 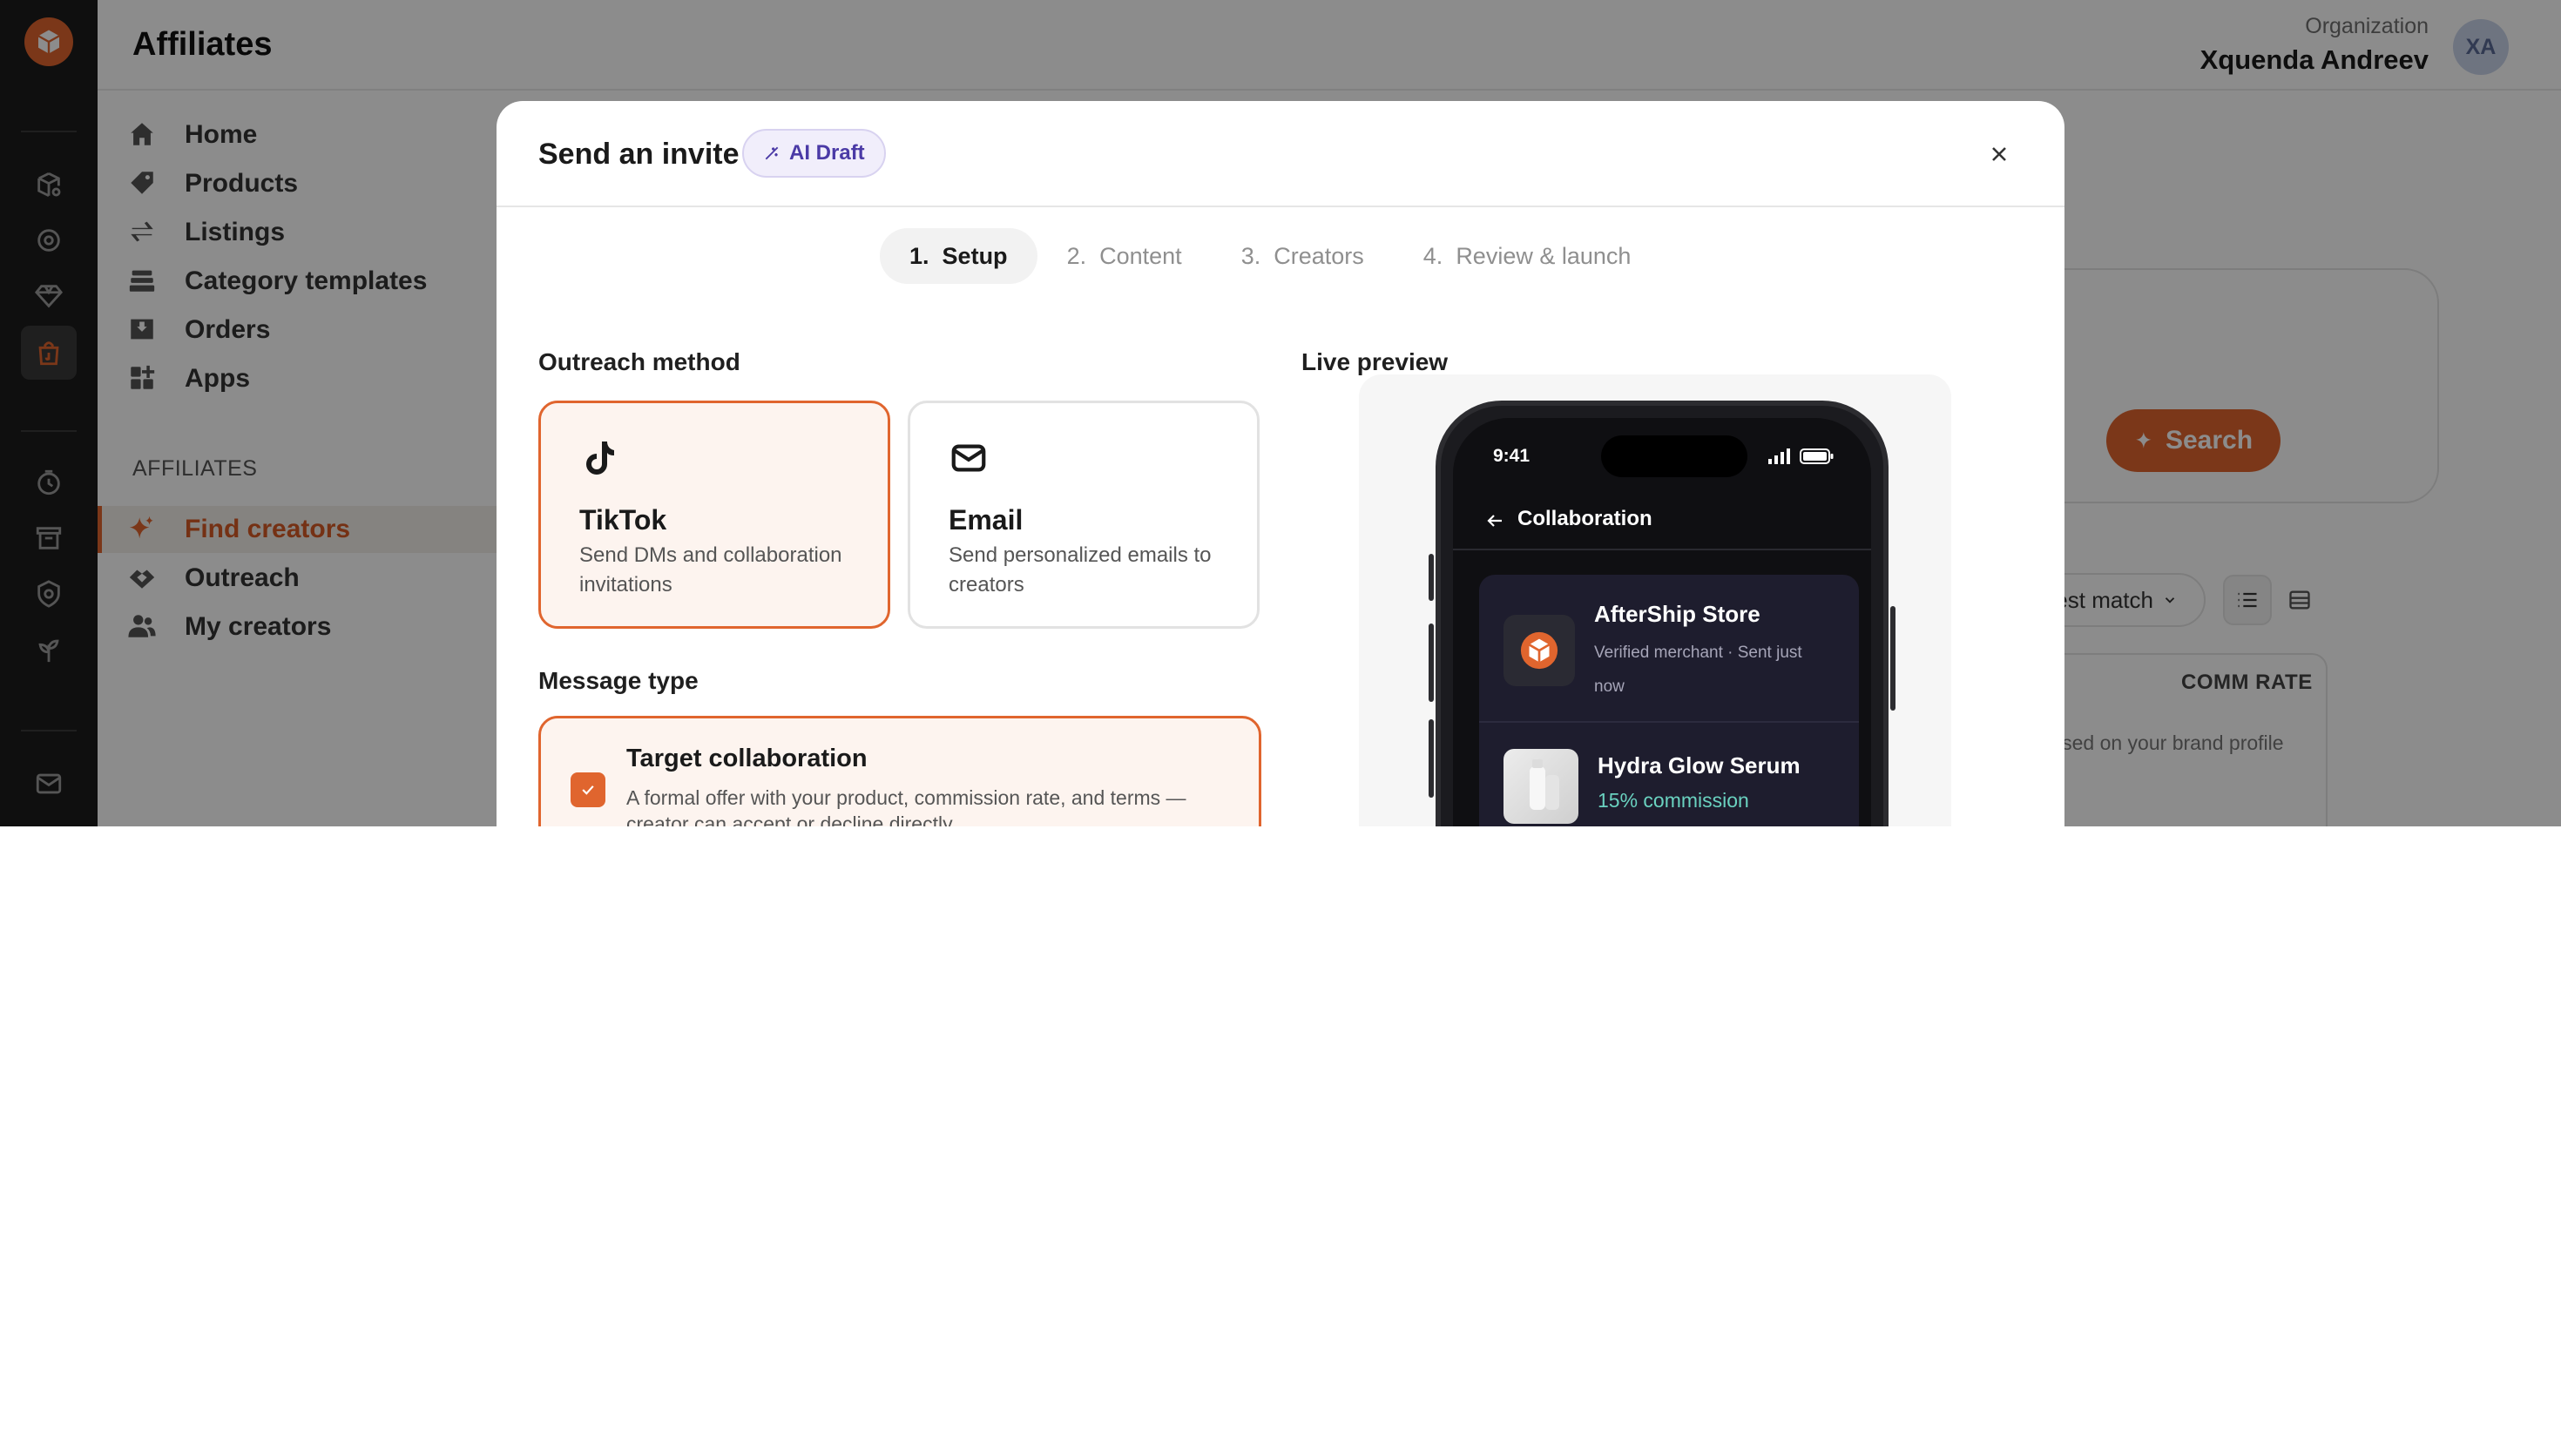 I want to click on method-title: Email, so click(x=986, y=520).